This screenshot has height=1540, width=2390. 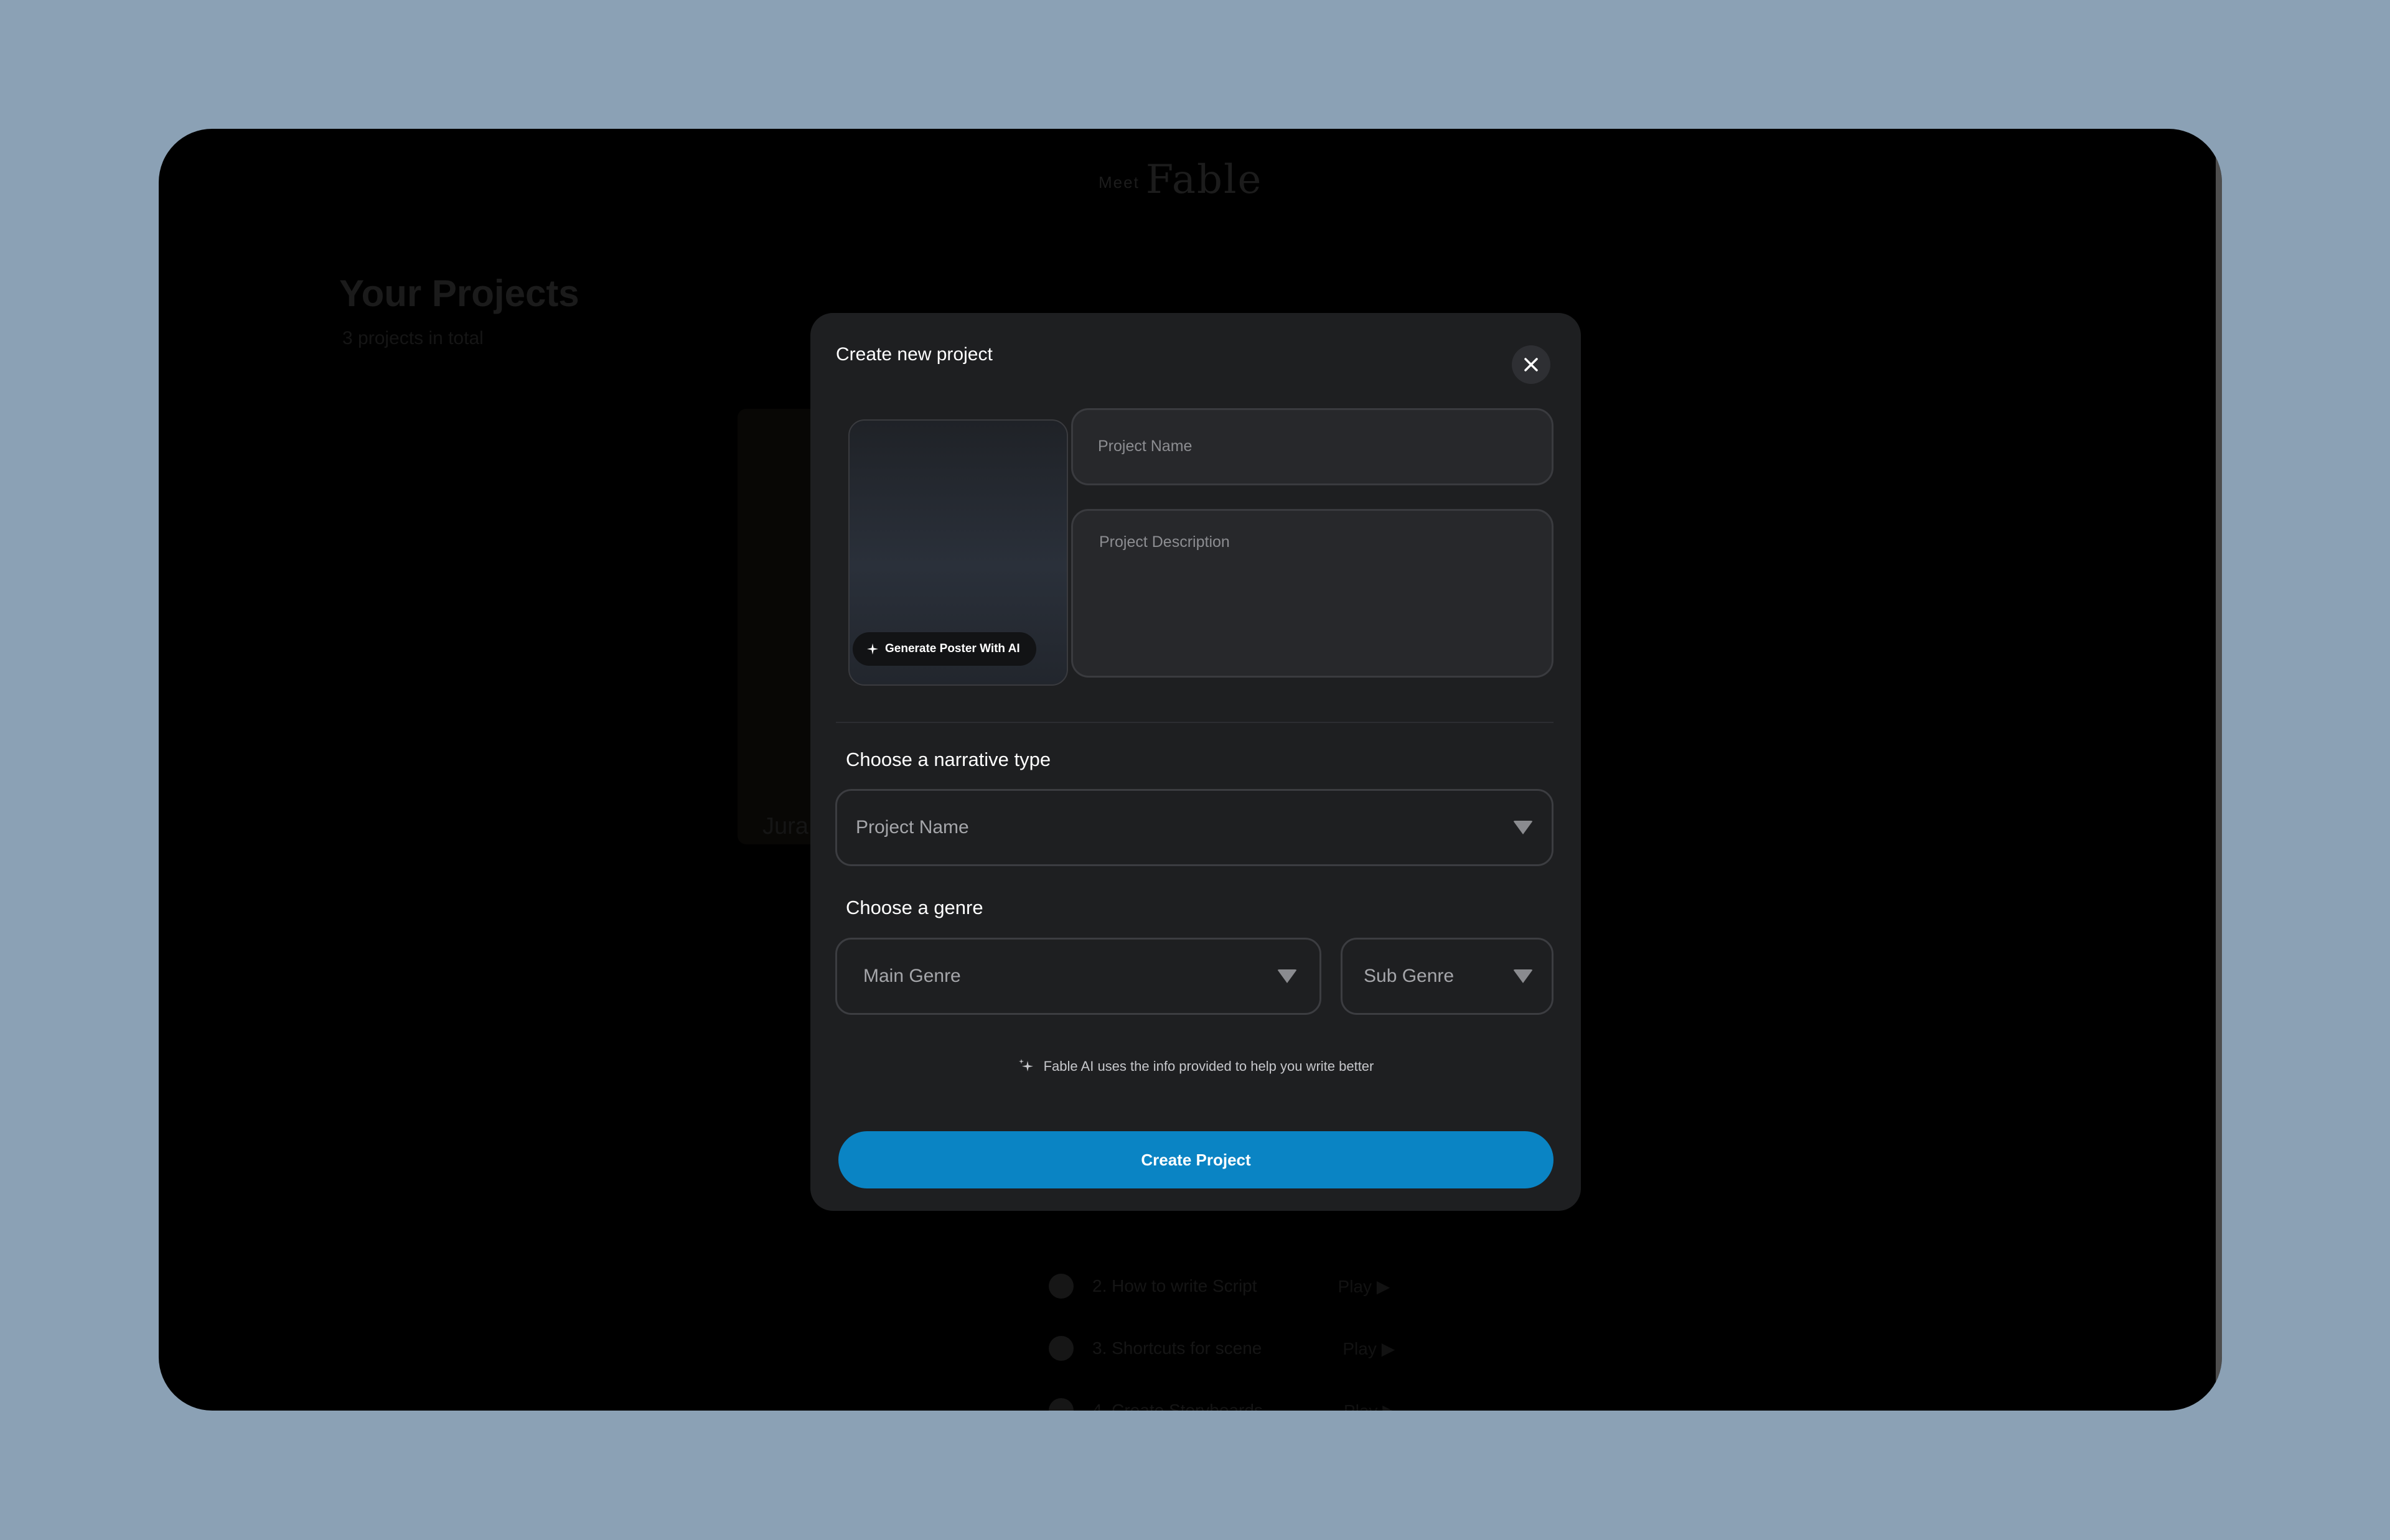 What do you see at coordinates (1177, 1348) in the screenshot?
I see `list-item-label: 3. Shortcuts for scene` at bounding box center [1177, 1348].